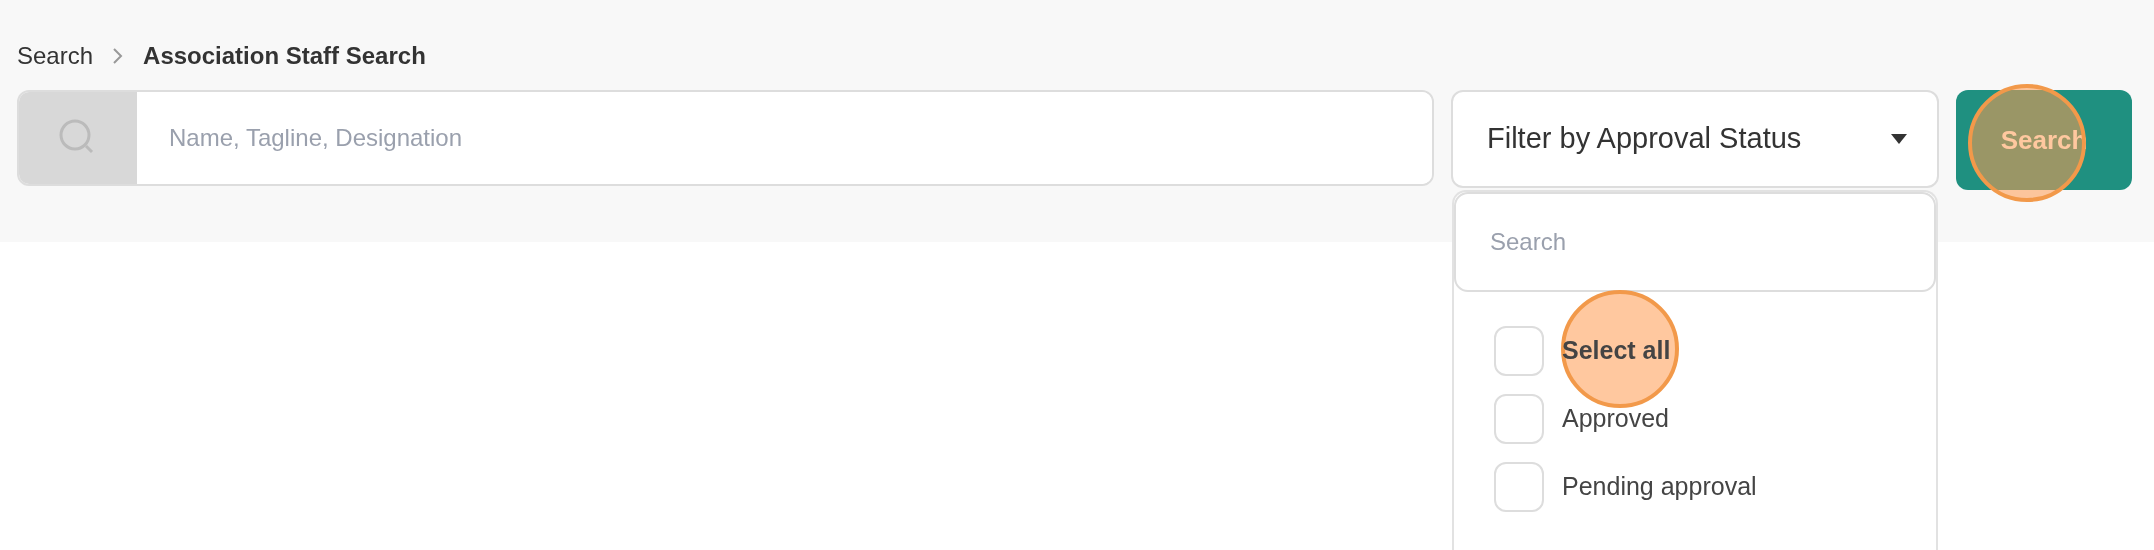 The image size is (2154, 550). What do you see at coordinates (55, 56) in the screenshot?
I see `breadcrumb-link: Search` at bounding box center [55, 56].